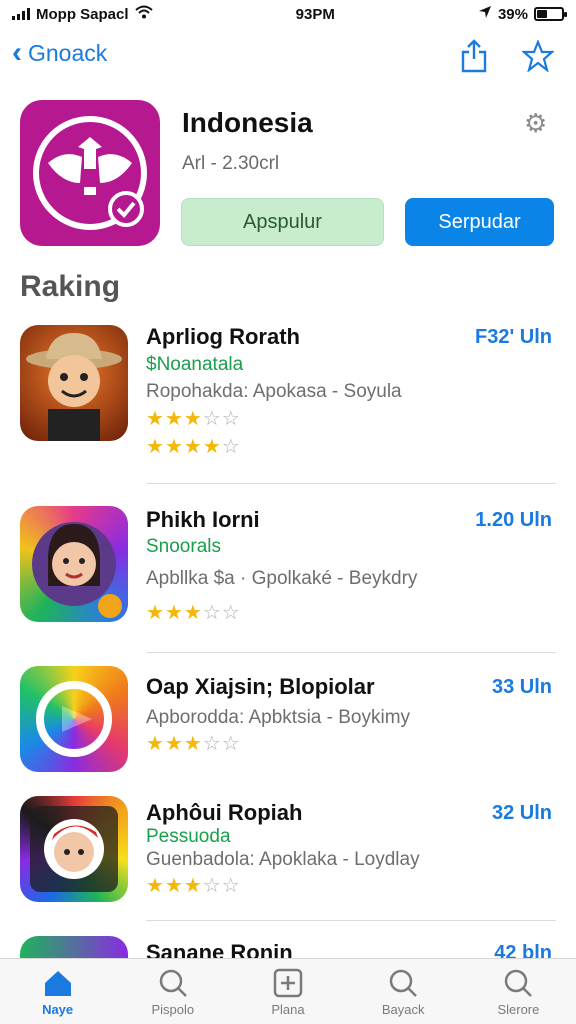 The height and width of the screenshot is (1024, 576). I want to click on item-title: Phikh Iorni, so click(203, 519).